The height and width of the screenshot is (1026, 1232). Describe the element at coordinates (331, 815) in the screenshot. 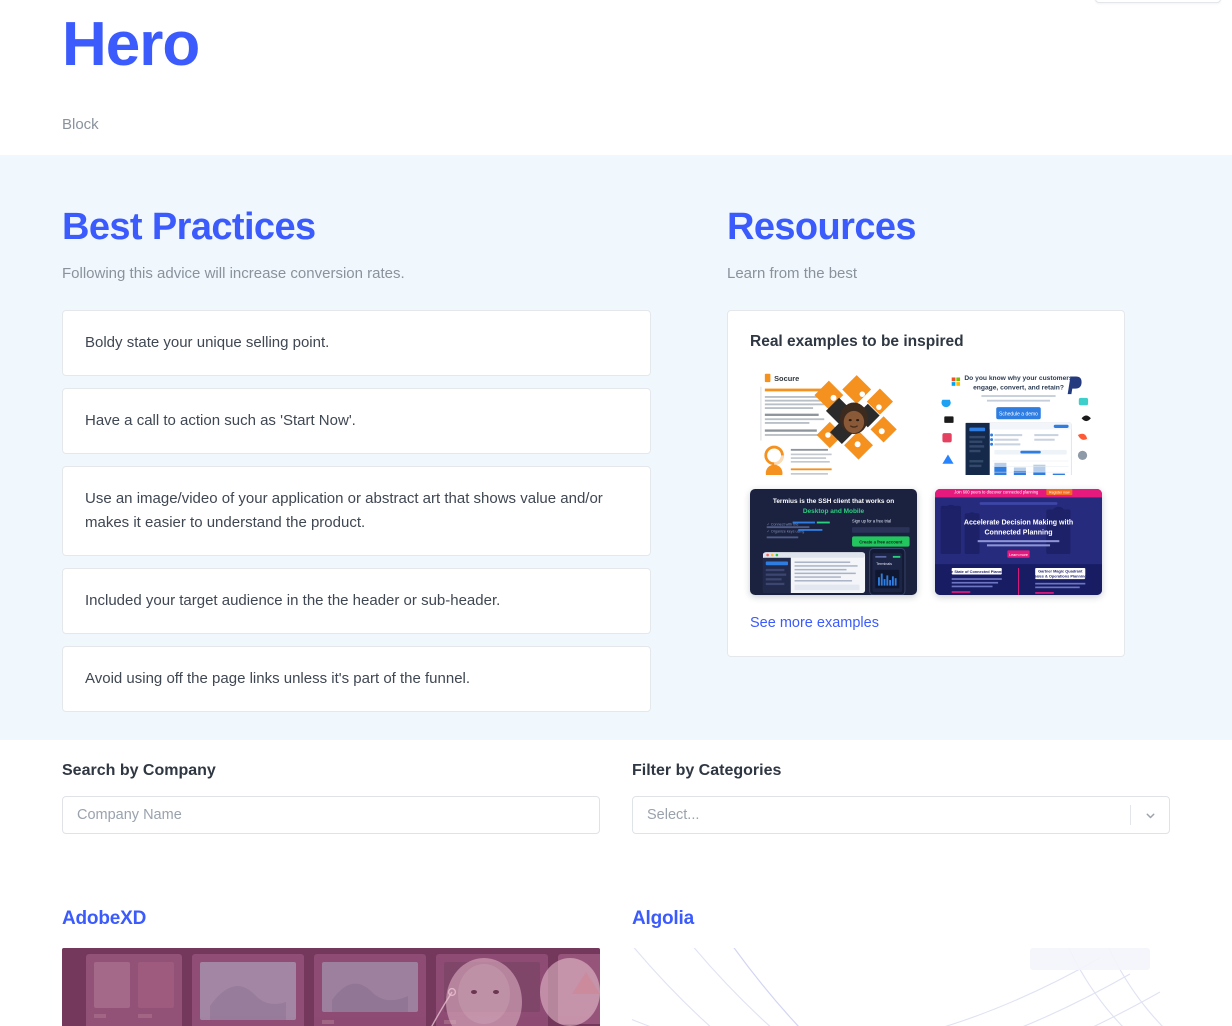

I see `search-input` at that location.